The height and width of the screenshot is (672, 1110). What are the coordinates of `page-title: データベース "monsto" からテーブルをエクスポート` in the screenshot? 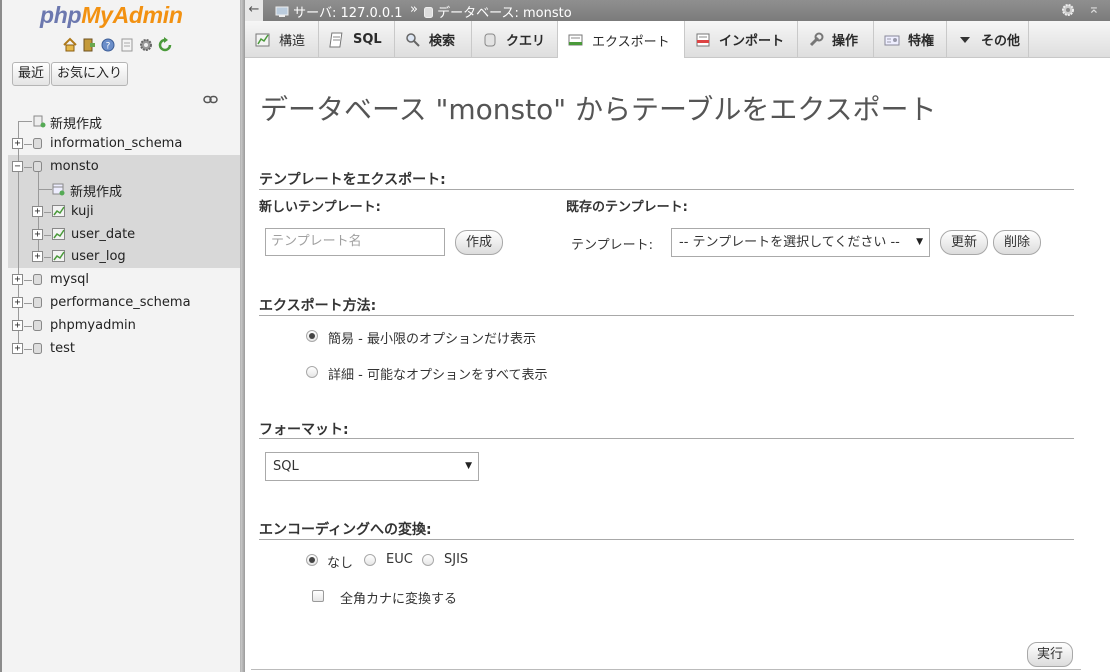 It's located at (598, 109).